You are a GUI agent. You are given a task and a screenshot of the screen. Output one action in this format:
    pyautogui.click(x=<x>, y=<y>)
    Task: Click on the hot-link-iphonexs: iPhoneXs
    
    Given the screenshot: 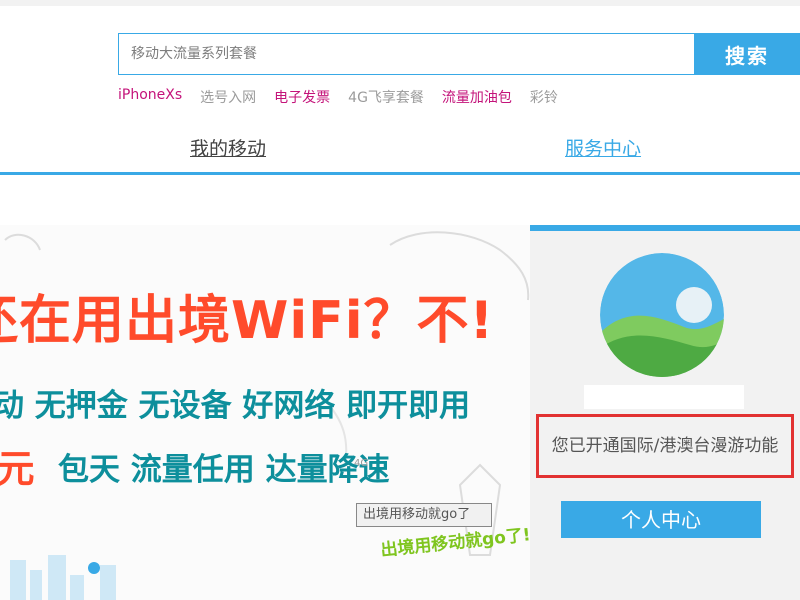 What is the action you would take?
    pyautogui.click(x=150, y=97)
    